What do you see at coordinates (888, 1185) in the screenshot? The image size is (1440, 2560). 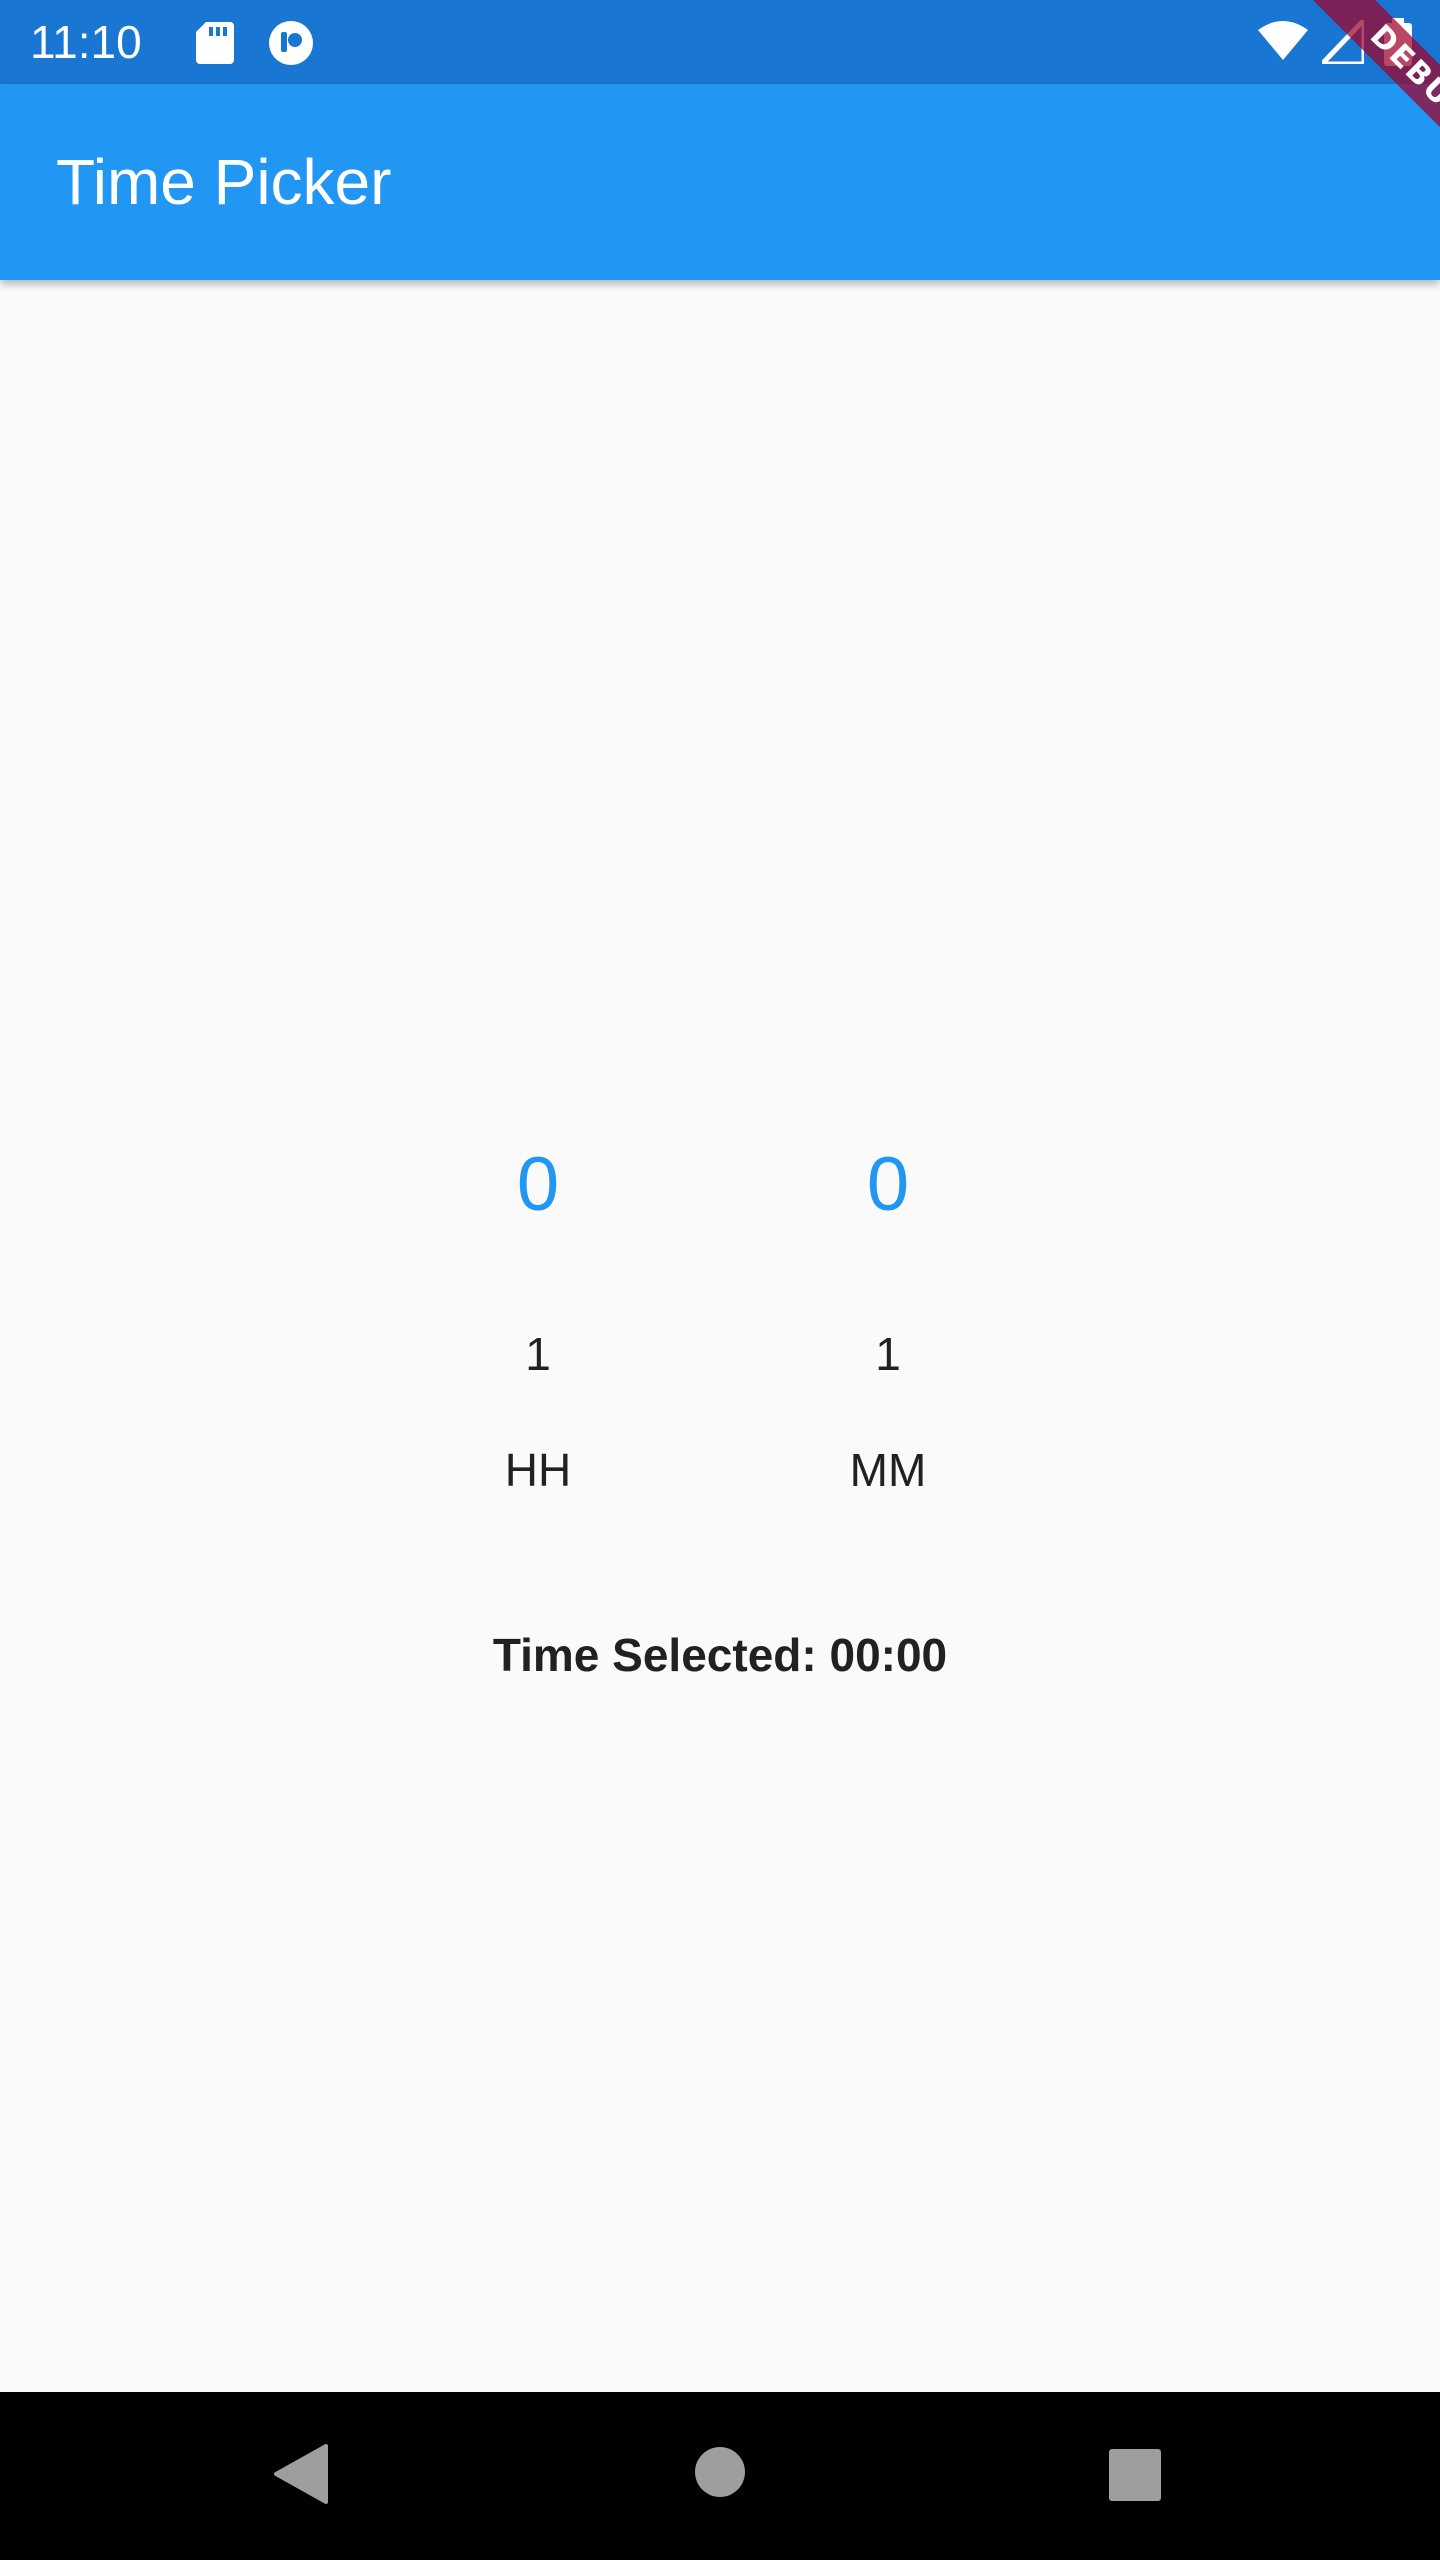 I see `minute-selected-value: 0` at bounding box center [888, 1185].